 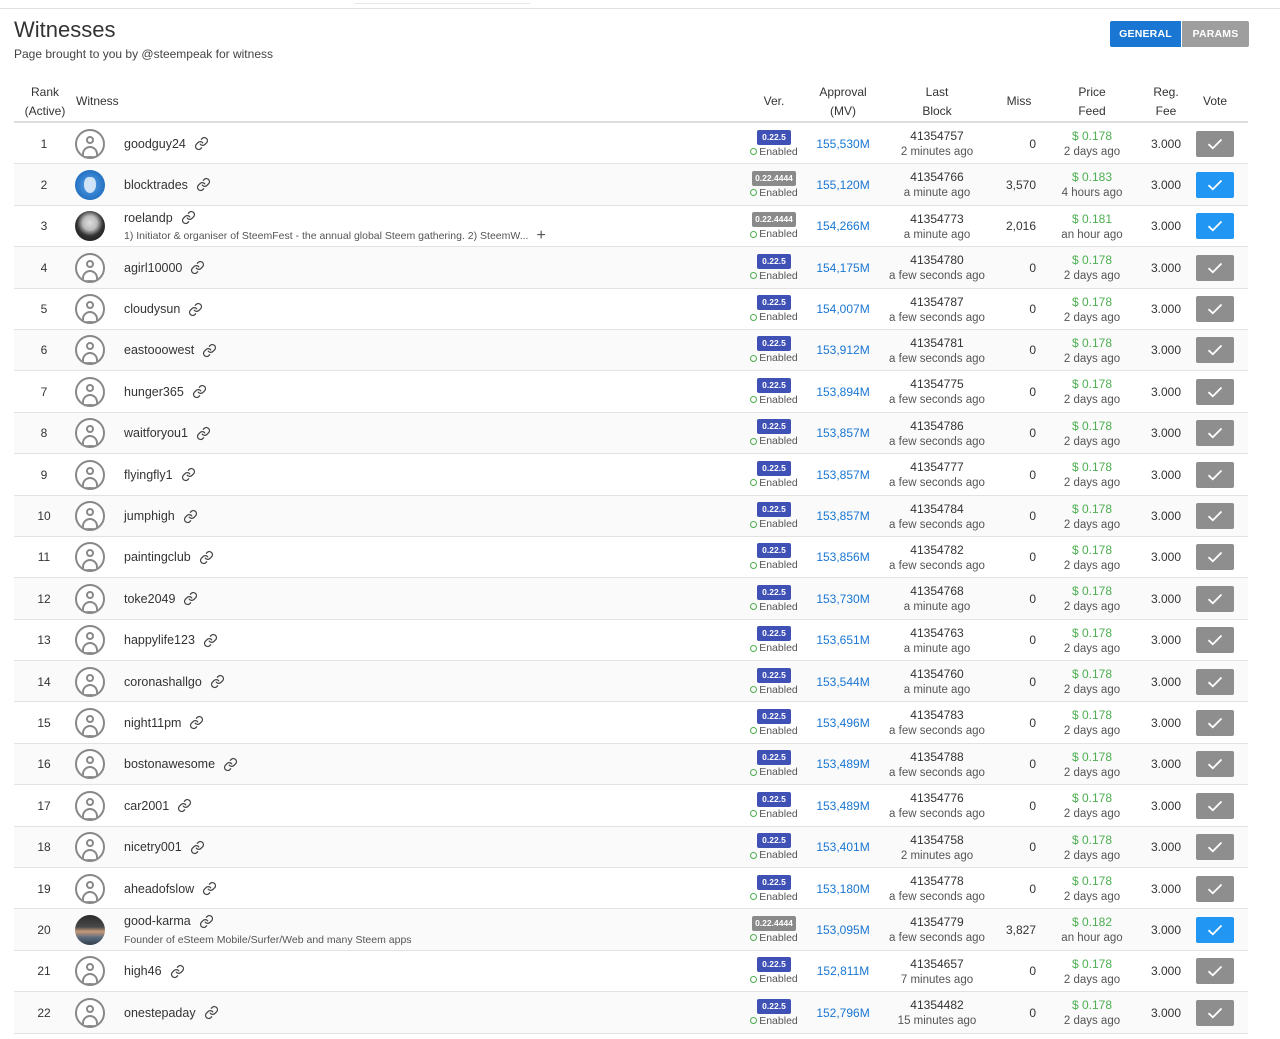 I want to click on col-last-block: Last Block, so click(x=937, y=101).